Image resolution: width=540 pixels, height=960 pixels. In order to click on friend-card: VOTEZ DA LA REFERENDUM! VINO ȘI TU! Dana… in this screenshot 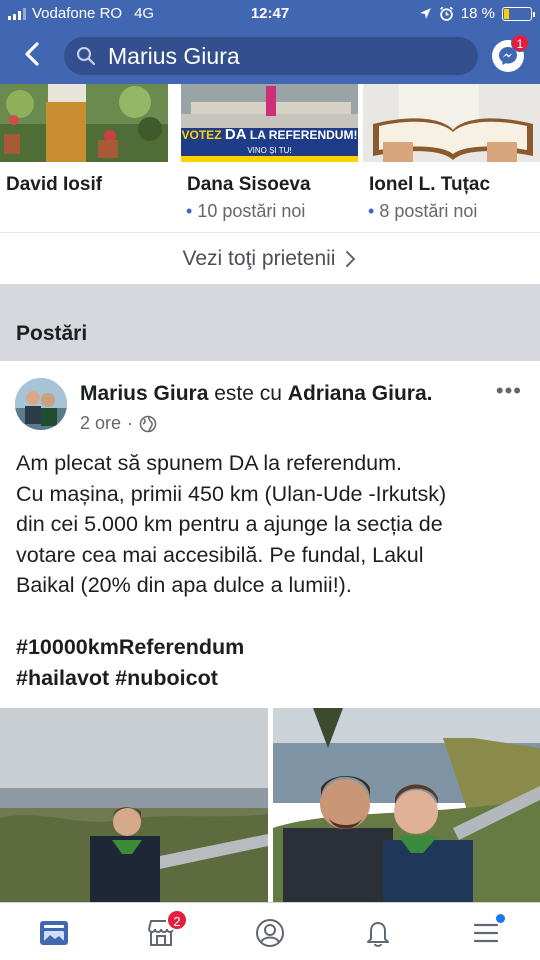, I will do `click(270, 152)`.